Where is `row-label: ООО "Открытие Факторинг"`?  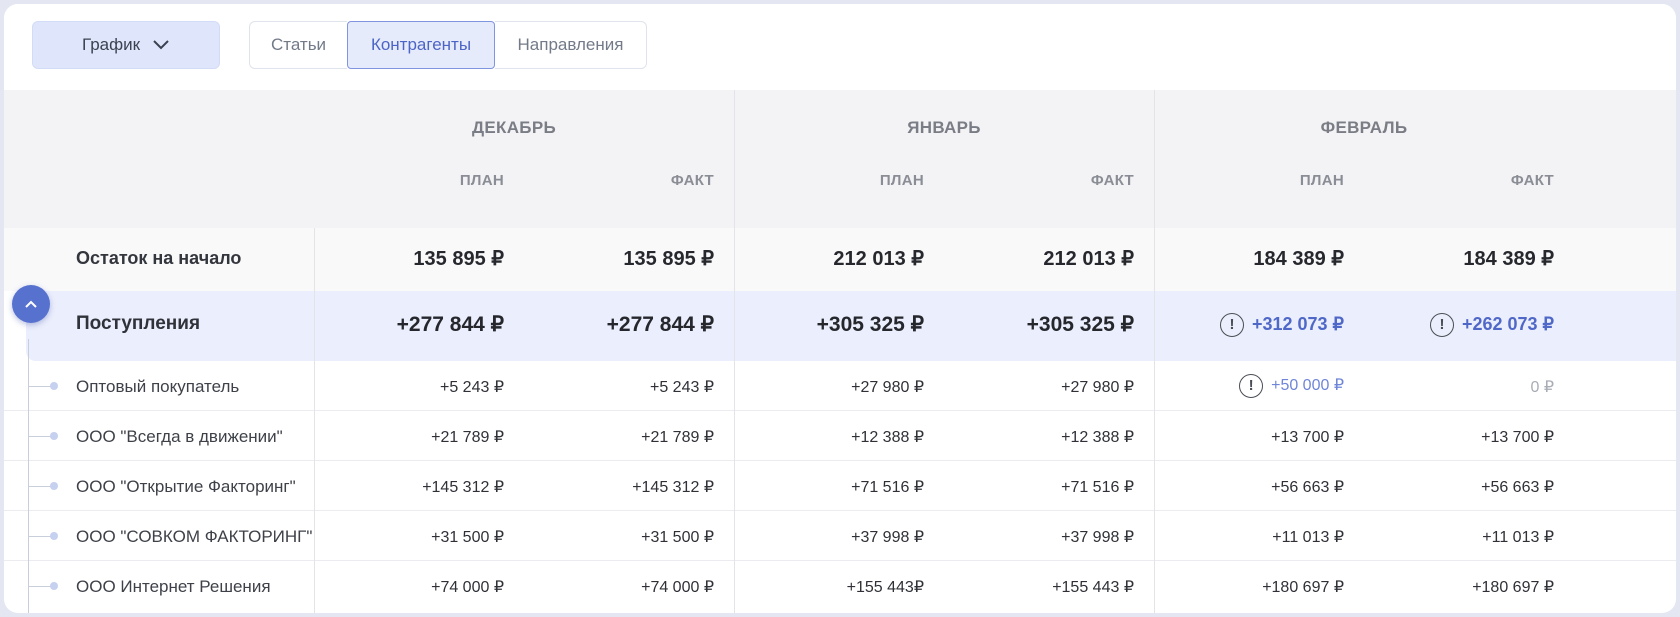 row-label: ООО "Открытие Факторинг" is located at coordinates (186, 486).